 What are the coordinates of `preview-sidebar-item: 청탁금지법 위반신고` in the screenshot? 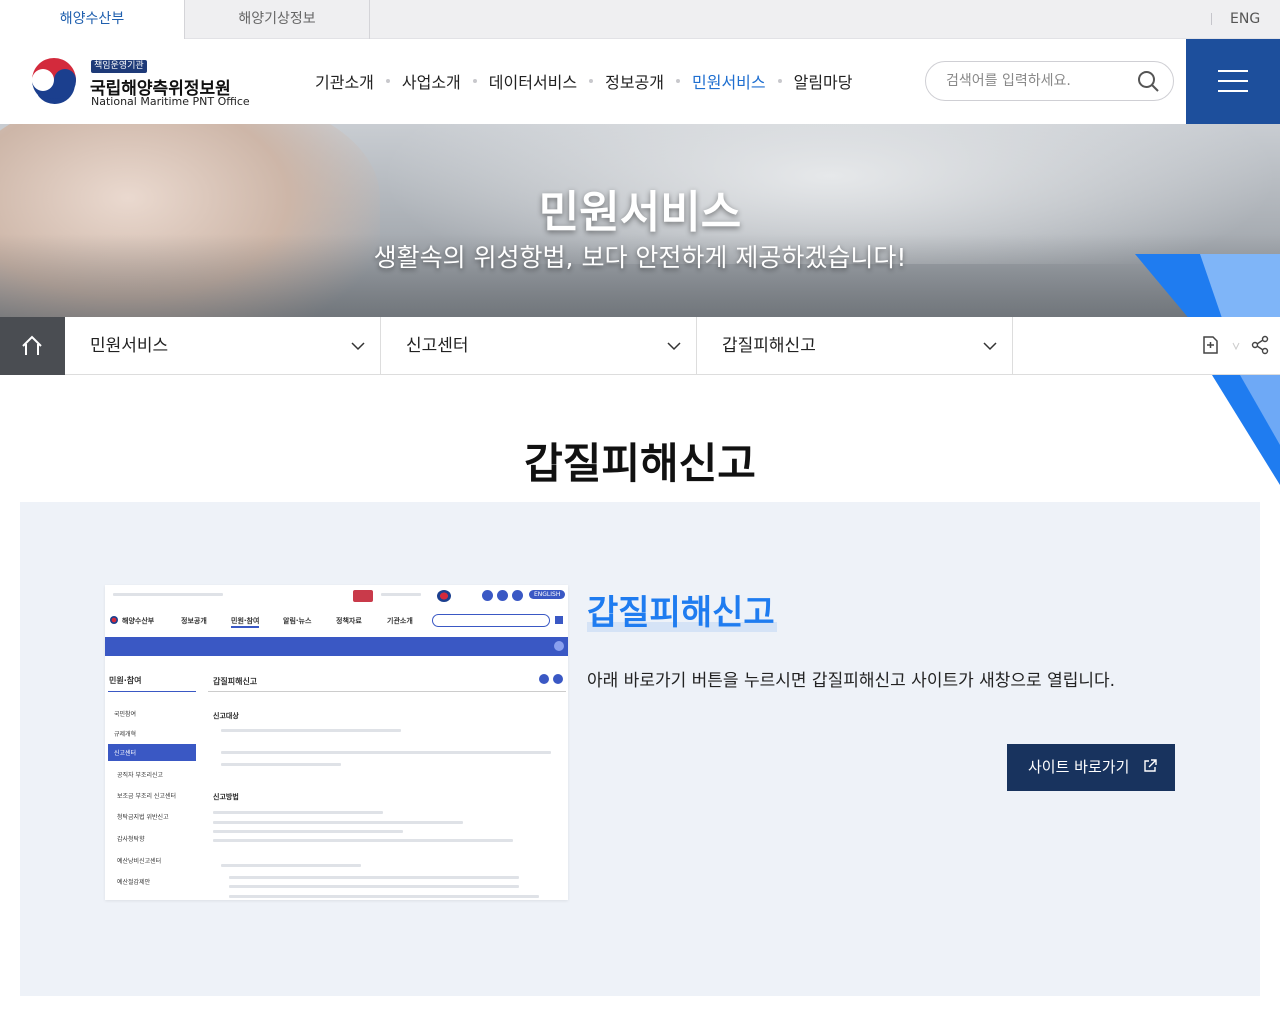 It's located at (143, 817).